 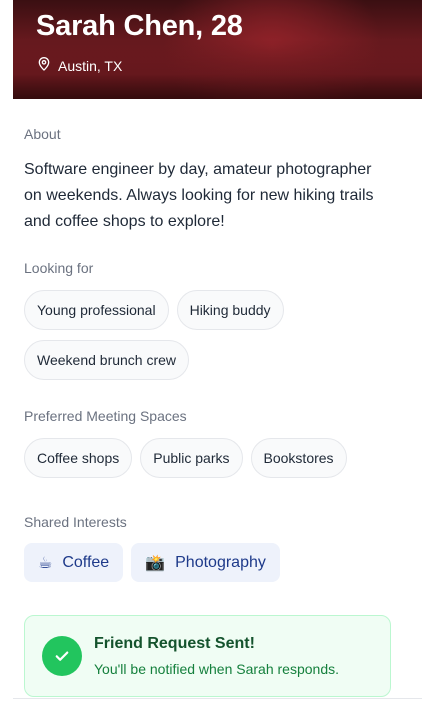 What do you see at coordinates (174, 643) in the screenshot?
I see `notice-title: Friend Request Sent!` at bounding box center [174, 643].